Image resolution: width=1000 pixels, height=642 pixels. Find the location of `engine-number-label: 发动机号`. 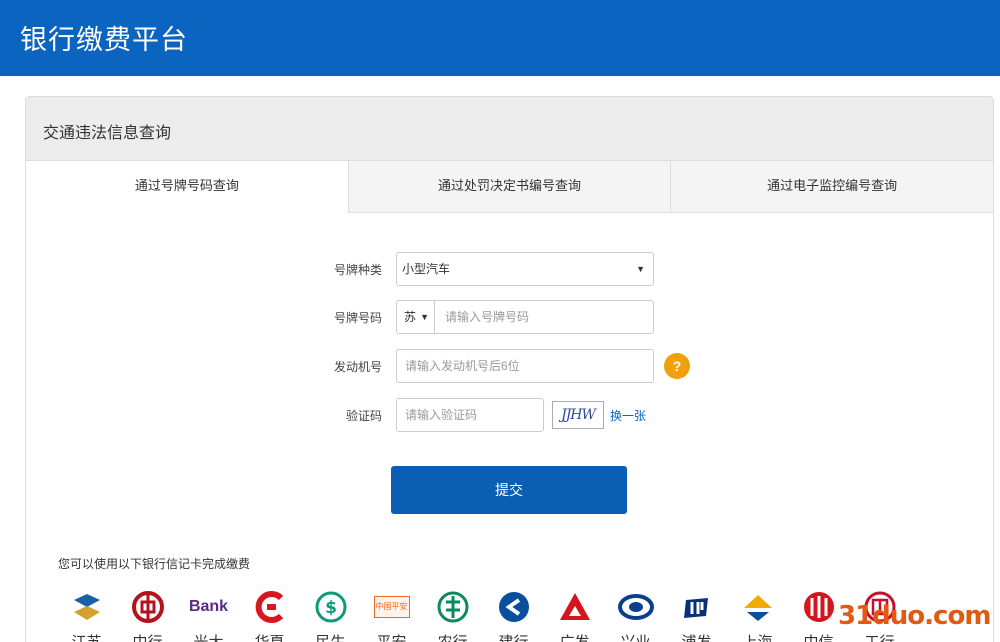

engine-number-label: 发动机号 is located at coordinates (357, 366).